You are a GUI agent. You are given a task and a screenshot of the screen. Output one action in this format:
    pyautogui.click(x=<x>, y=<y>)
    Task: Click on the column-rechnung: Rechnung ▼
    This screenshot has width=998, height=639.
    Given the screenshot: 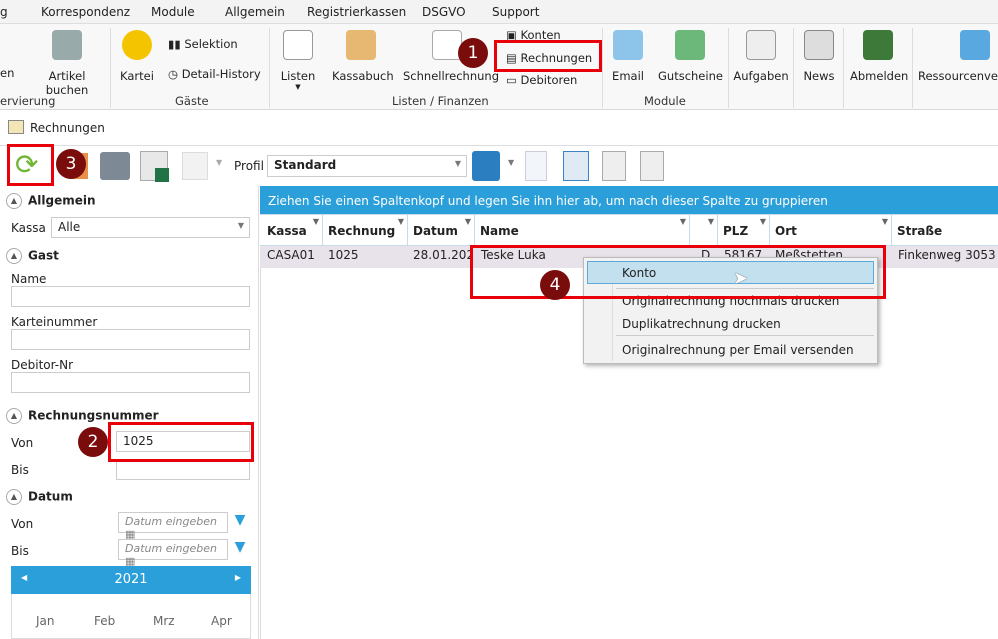 What is the action you would take?
    pyautogui.click(x=365, y=230)
    